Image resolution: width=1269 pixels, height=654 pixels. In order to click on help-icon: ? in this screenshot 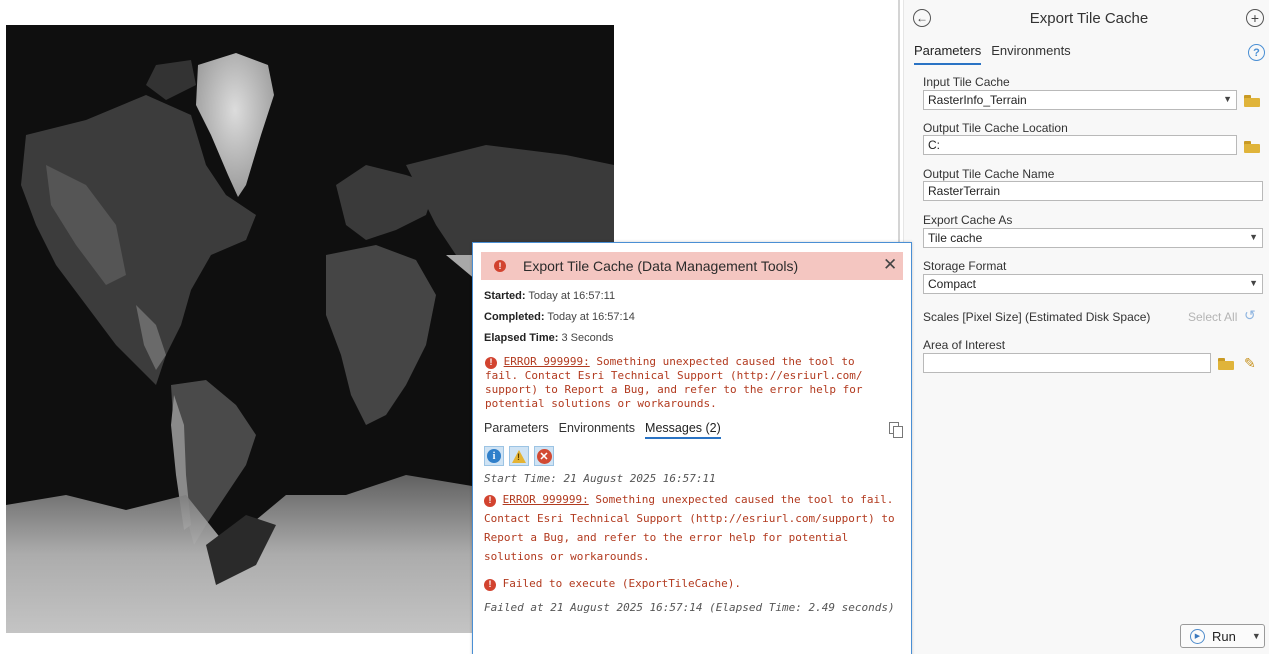, I will do `click(1256, 52)`.